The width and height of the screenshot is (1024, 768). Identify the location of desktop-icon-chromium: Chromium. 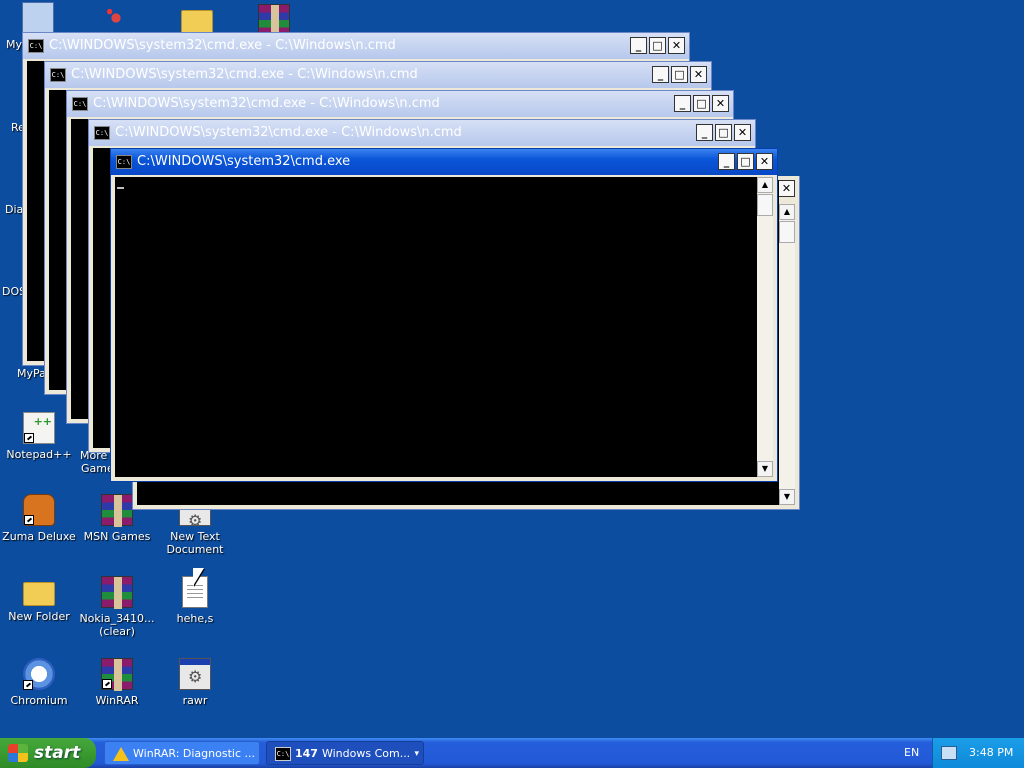
(39, 682).